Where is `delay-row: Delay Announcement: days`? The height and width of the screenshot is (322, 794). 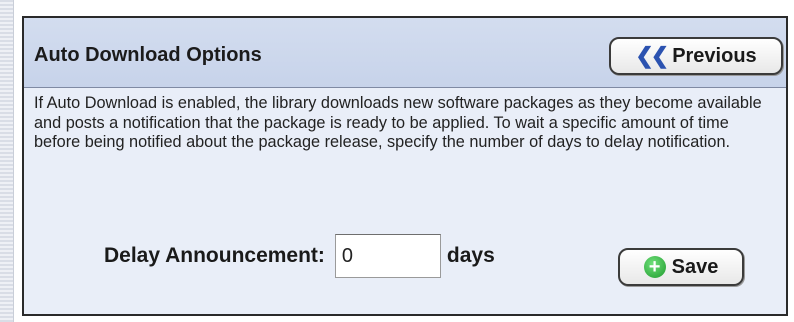 delay-row: Delay Announcement: days is located at coordinates (299, 256).